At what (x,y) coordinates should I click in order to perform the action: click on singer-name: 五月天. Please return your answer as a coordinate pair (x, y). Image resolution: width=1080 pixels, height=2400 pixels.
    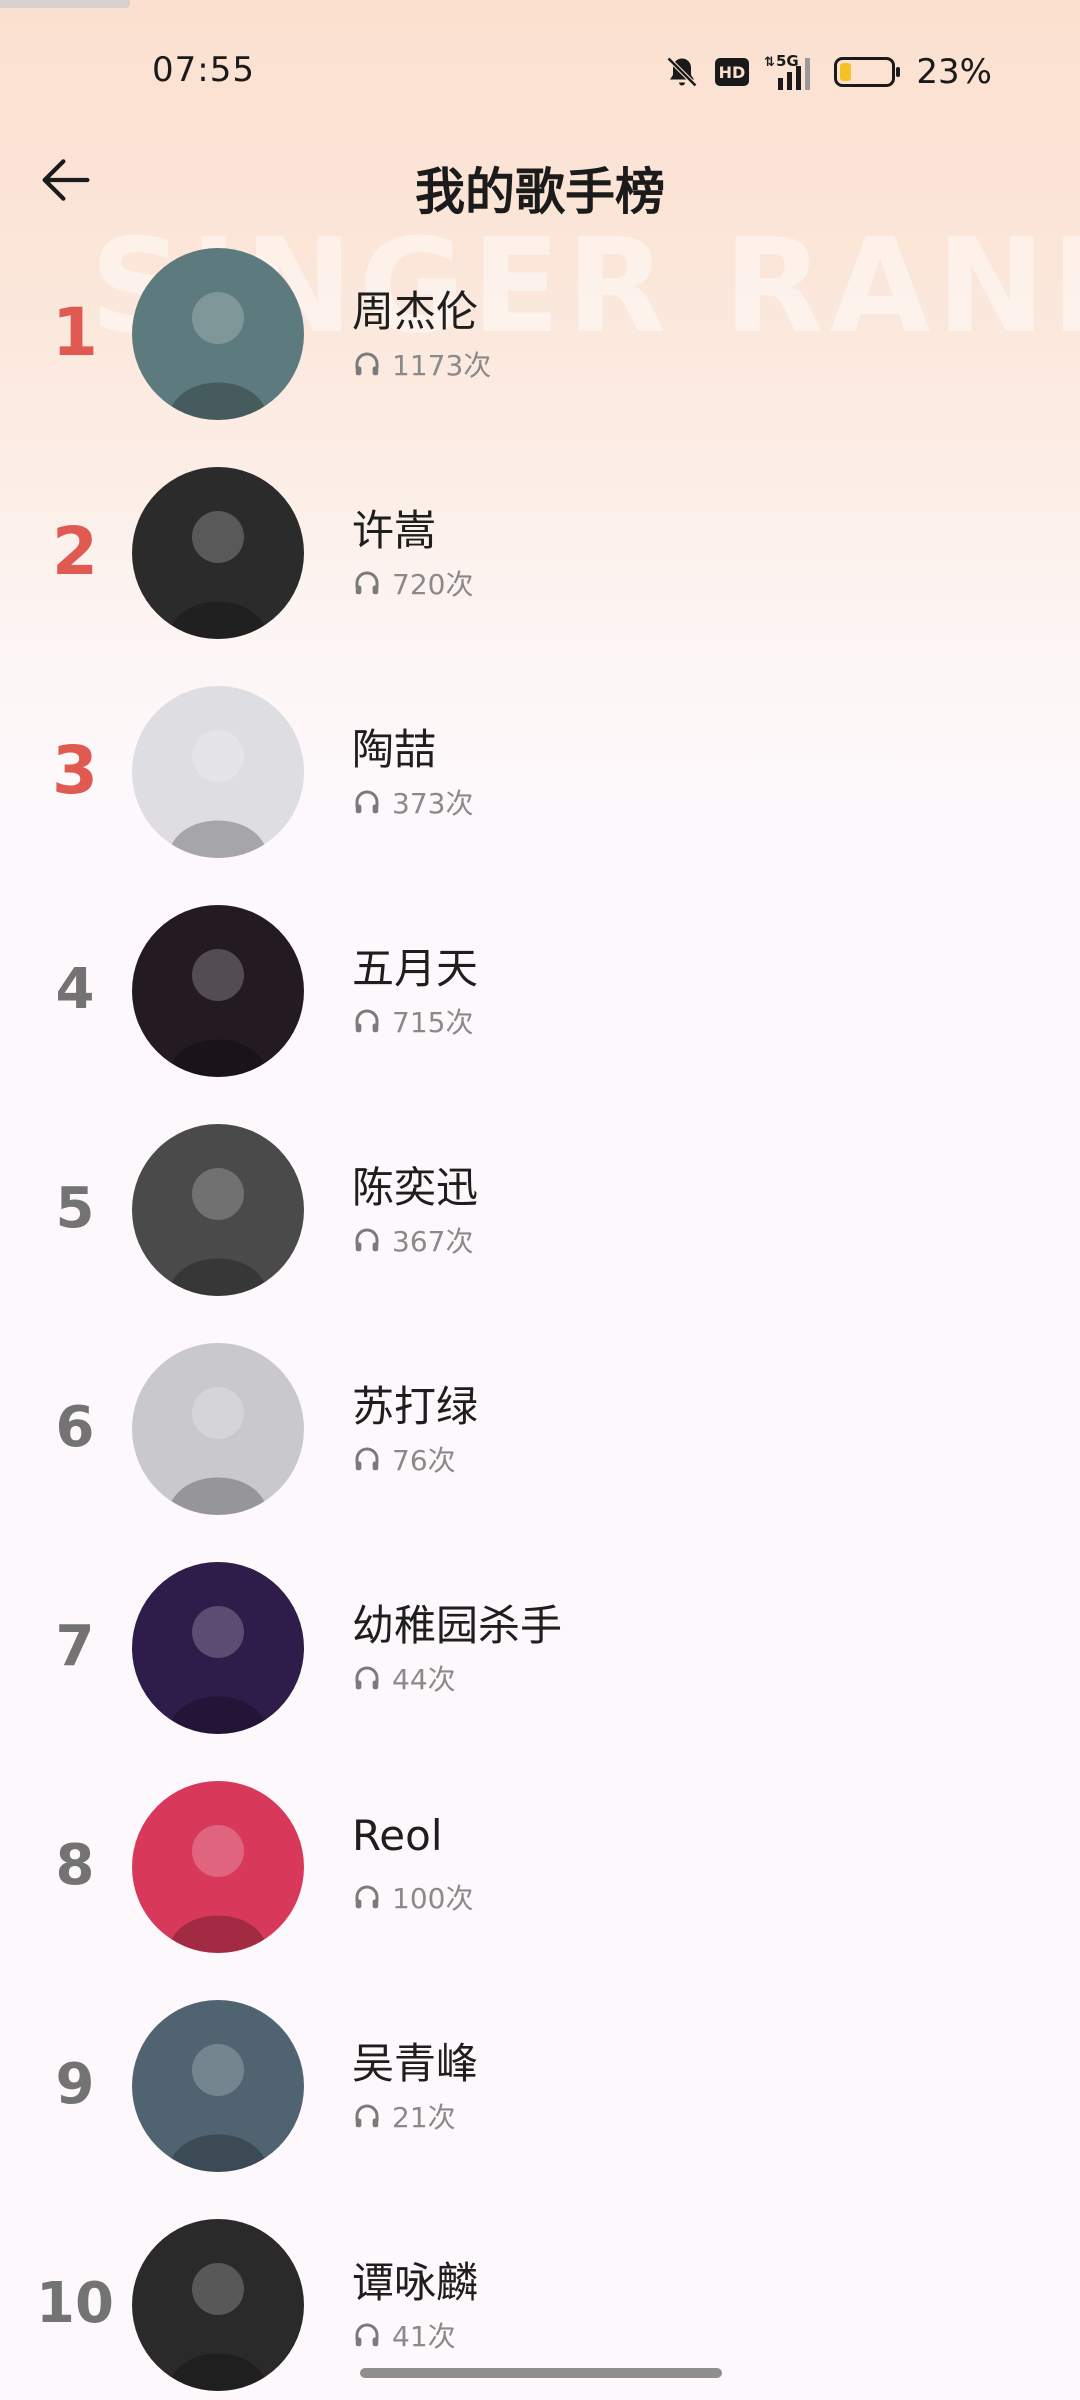
    Looking at the image, I should click on (415, 968).